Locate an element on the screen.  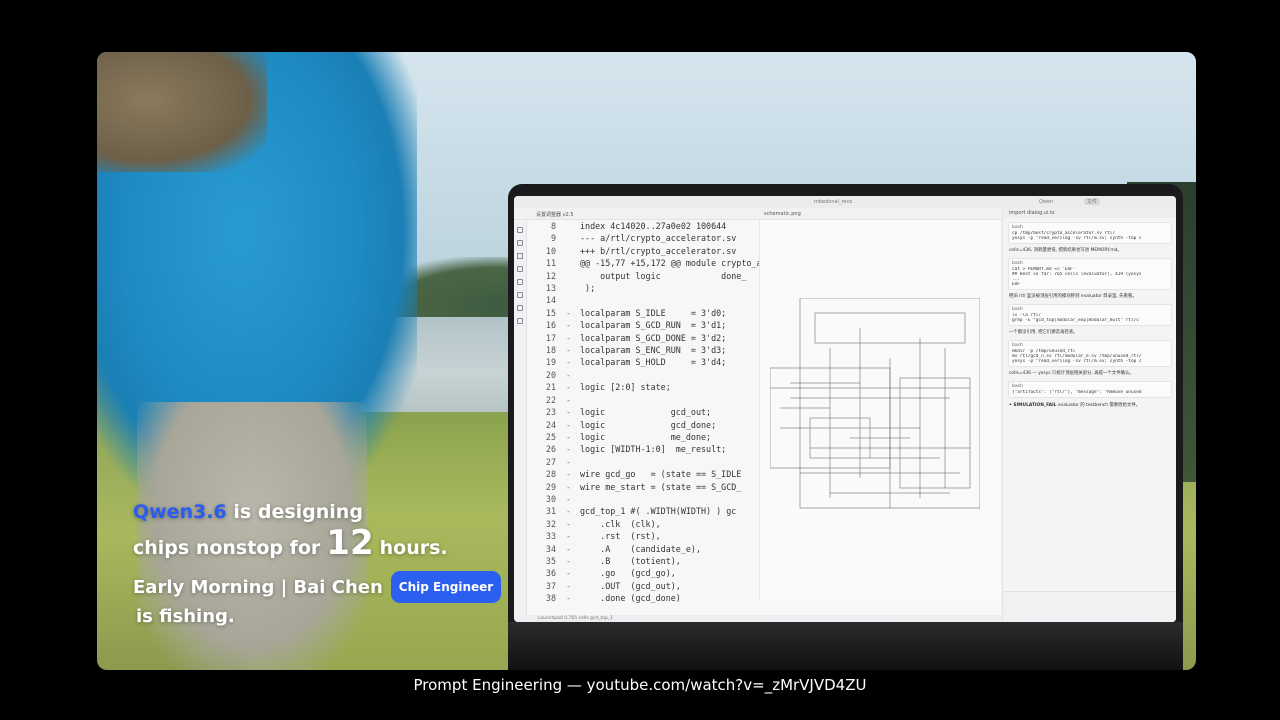
line-number: 32 is located at coordinates (550, 523).